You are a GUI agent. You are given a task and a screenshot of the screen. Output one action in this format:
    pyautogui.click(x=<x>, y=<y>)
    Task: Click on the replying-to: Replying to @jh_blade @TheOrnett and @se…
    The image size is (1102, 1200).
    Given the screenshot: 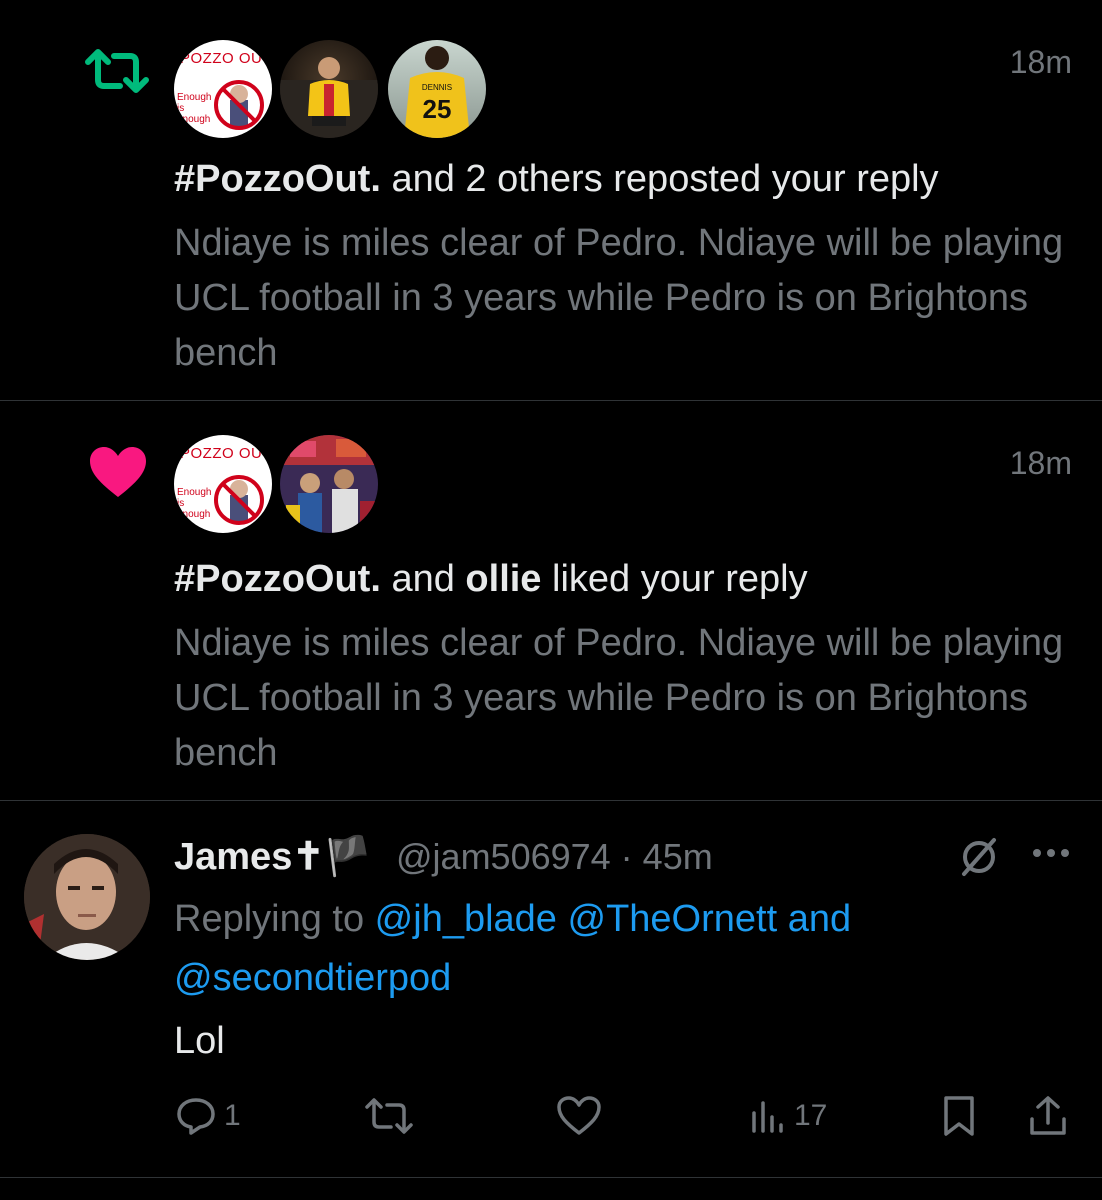 What is the action you would take?
    pyautogui.click(x=513, y=948)
    